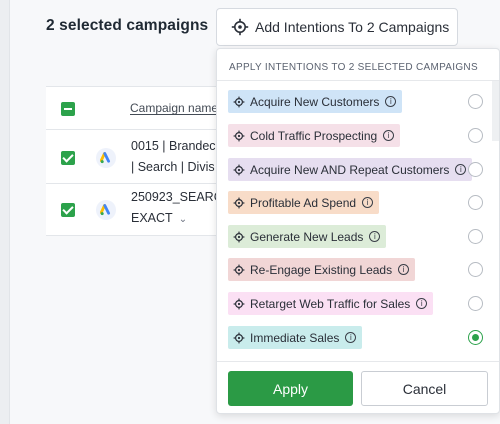  I want to click on campaign-name-column-header: Campaign name, so click(174, 108).